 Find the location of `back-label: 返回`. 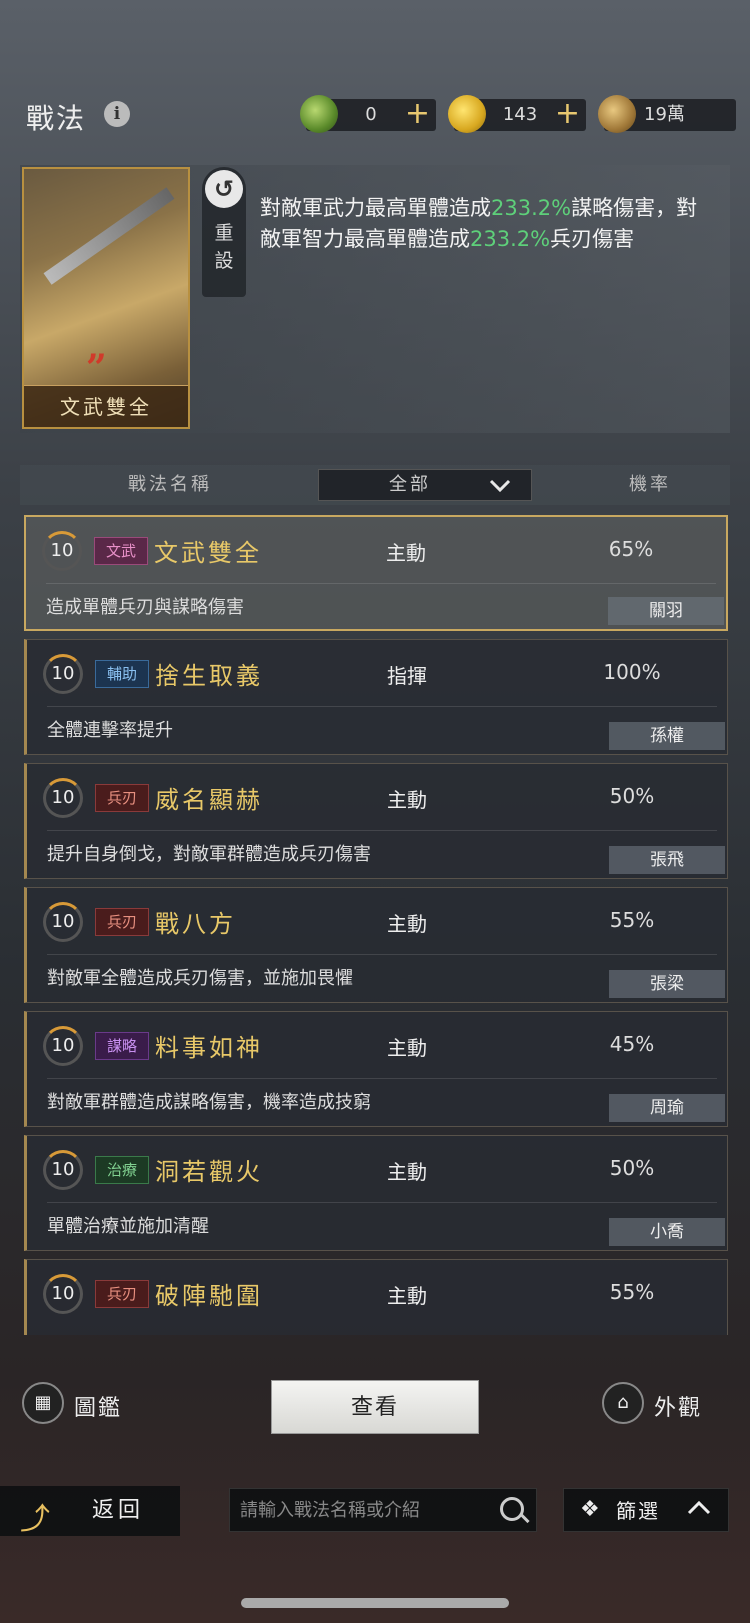

back-label: 返回 is located at coordinates (118, 1510).